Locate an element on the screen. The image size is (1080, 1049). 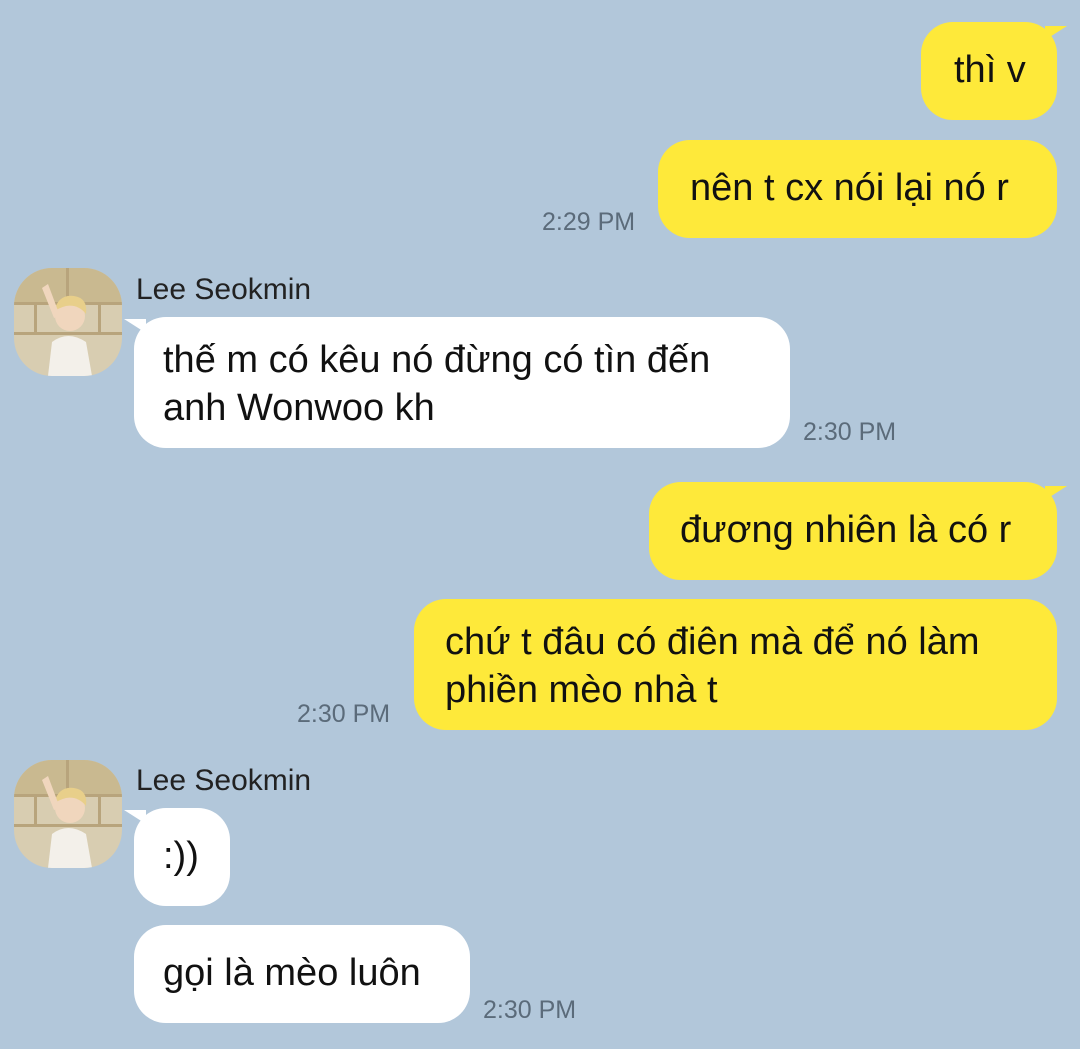
message-line: phiền mèo nhà t is located at coordinates (581, 690).